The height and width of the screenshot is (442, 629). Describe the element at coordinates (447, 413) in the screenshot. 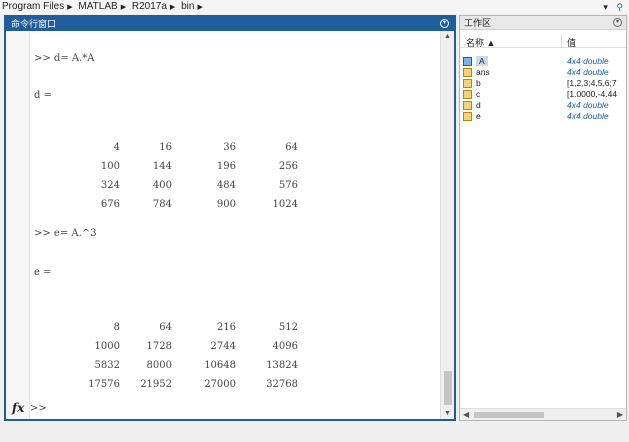

I see `scroll-down-icon: ▼` at that location.